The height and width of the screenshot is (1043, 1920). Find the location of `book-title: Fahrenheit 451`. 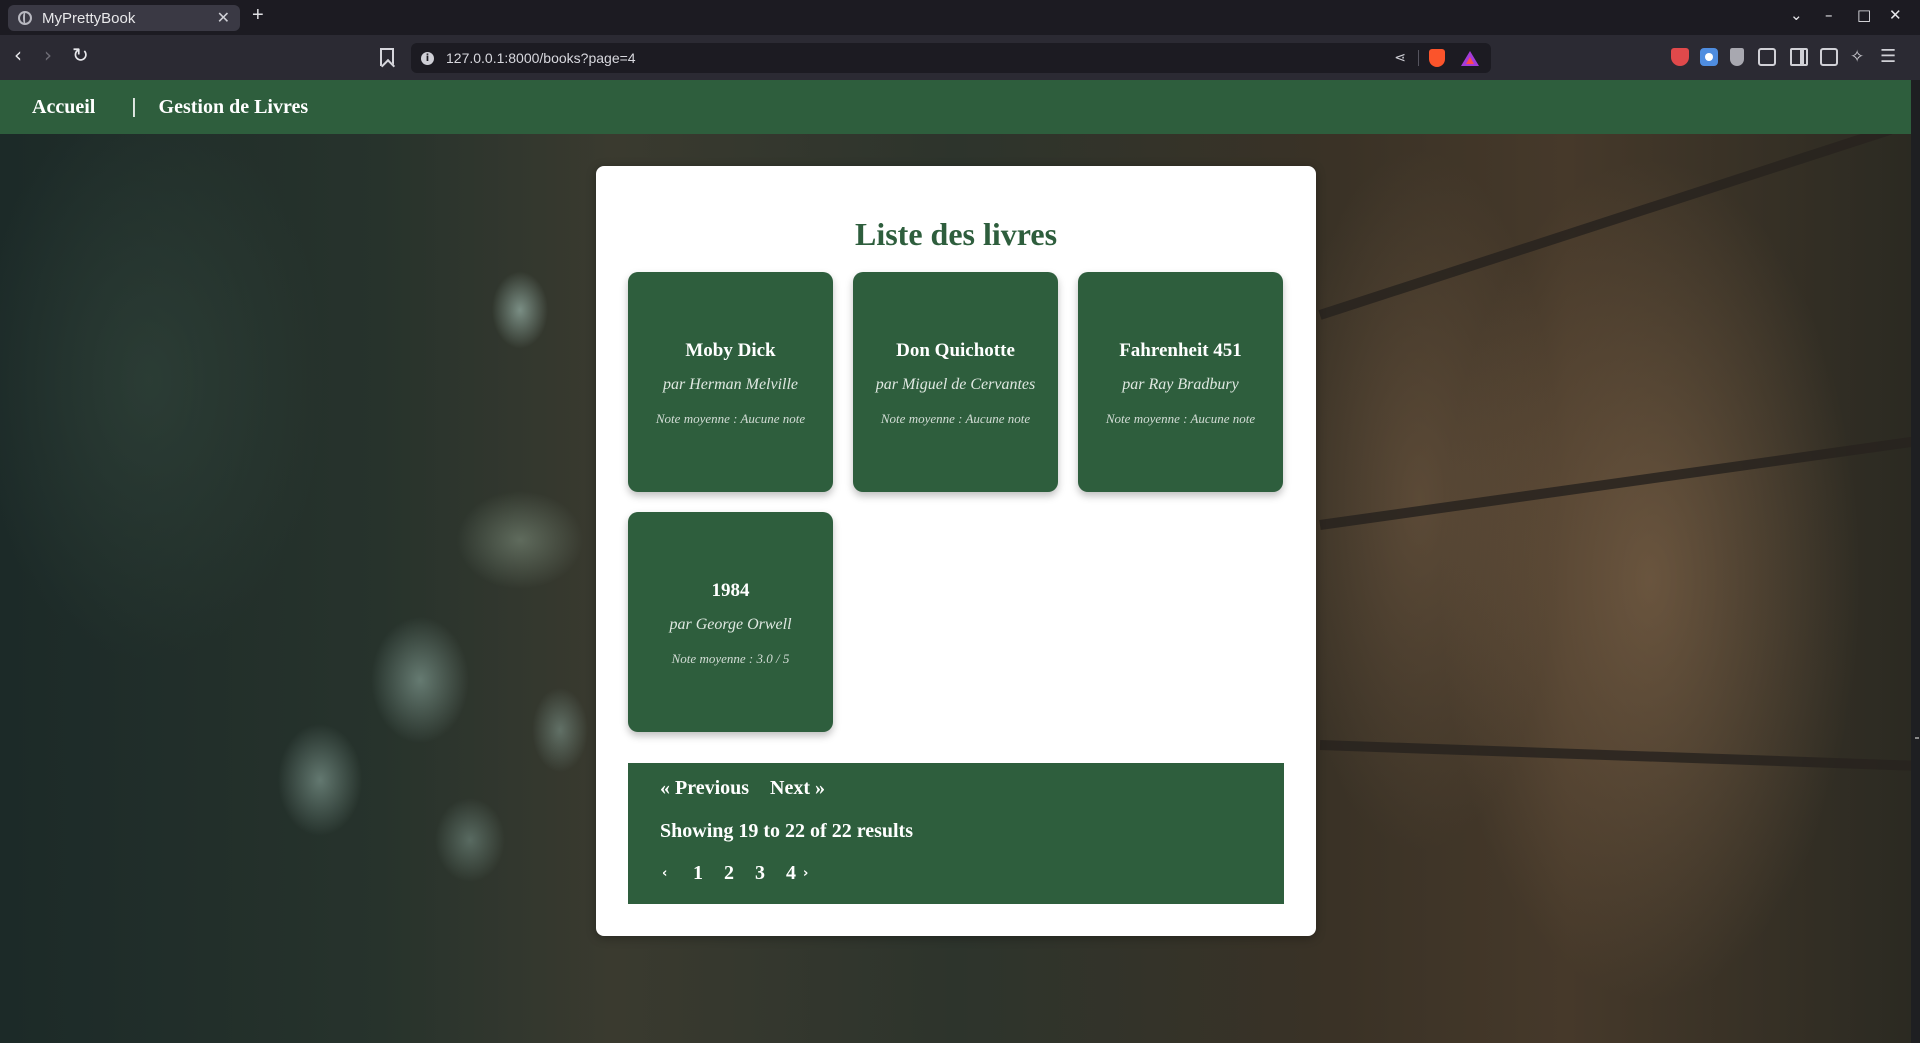

book-title: Fahrenheit 451 is located at coordinates (1180, 350).